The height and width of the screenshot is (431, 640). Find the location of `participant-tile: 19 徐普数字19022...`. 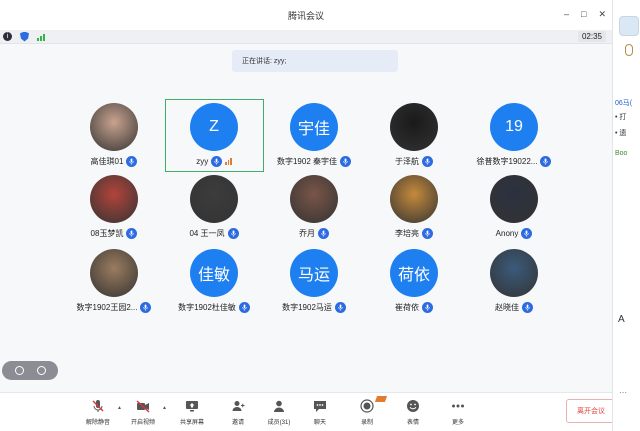

participant-tile: 19 徐普数字19022... is located at coordinates (514, 138).